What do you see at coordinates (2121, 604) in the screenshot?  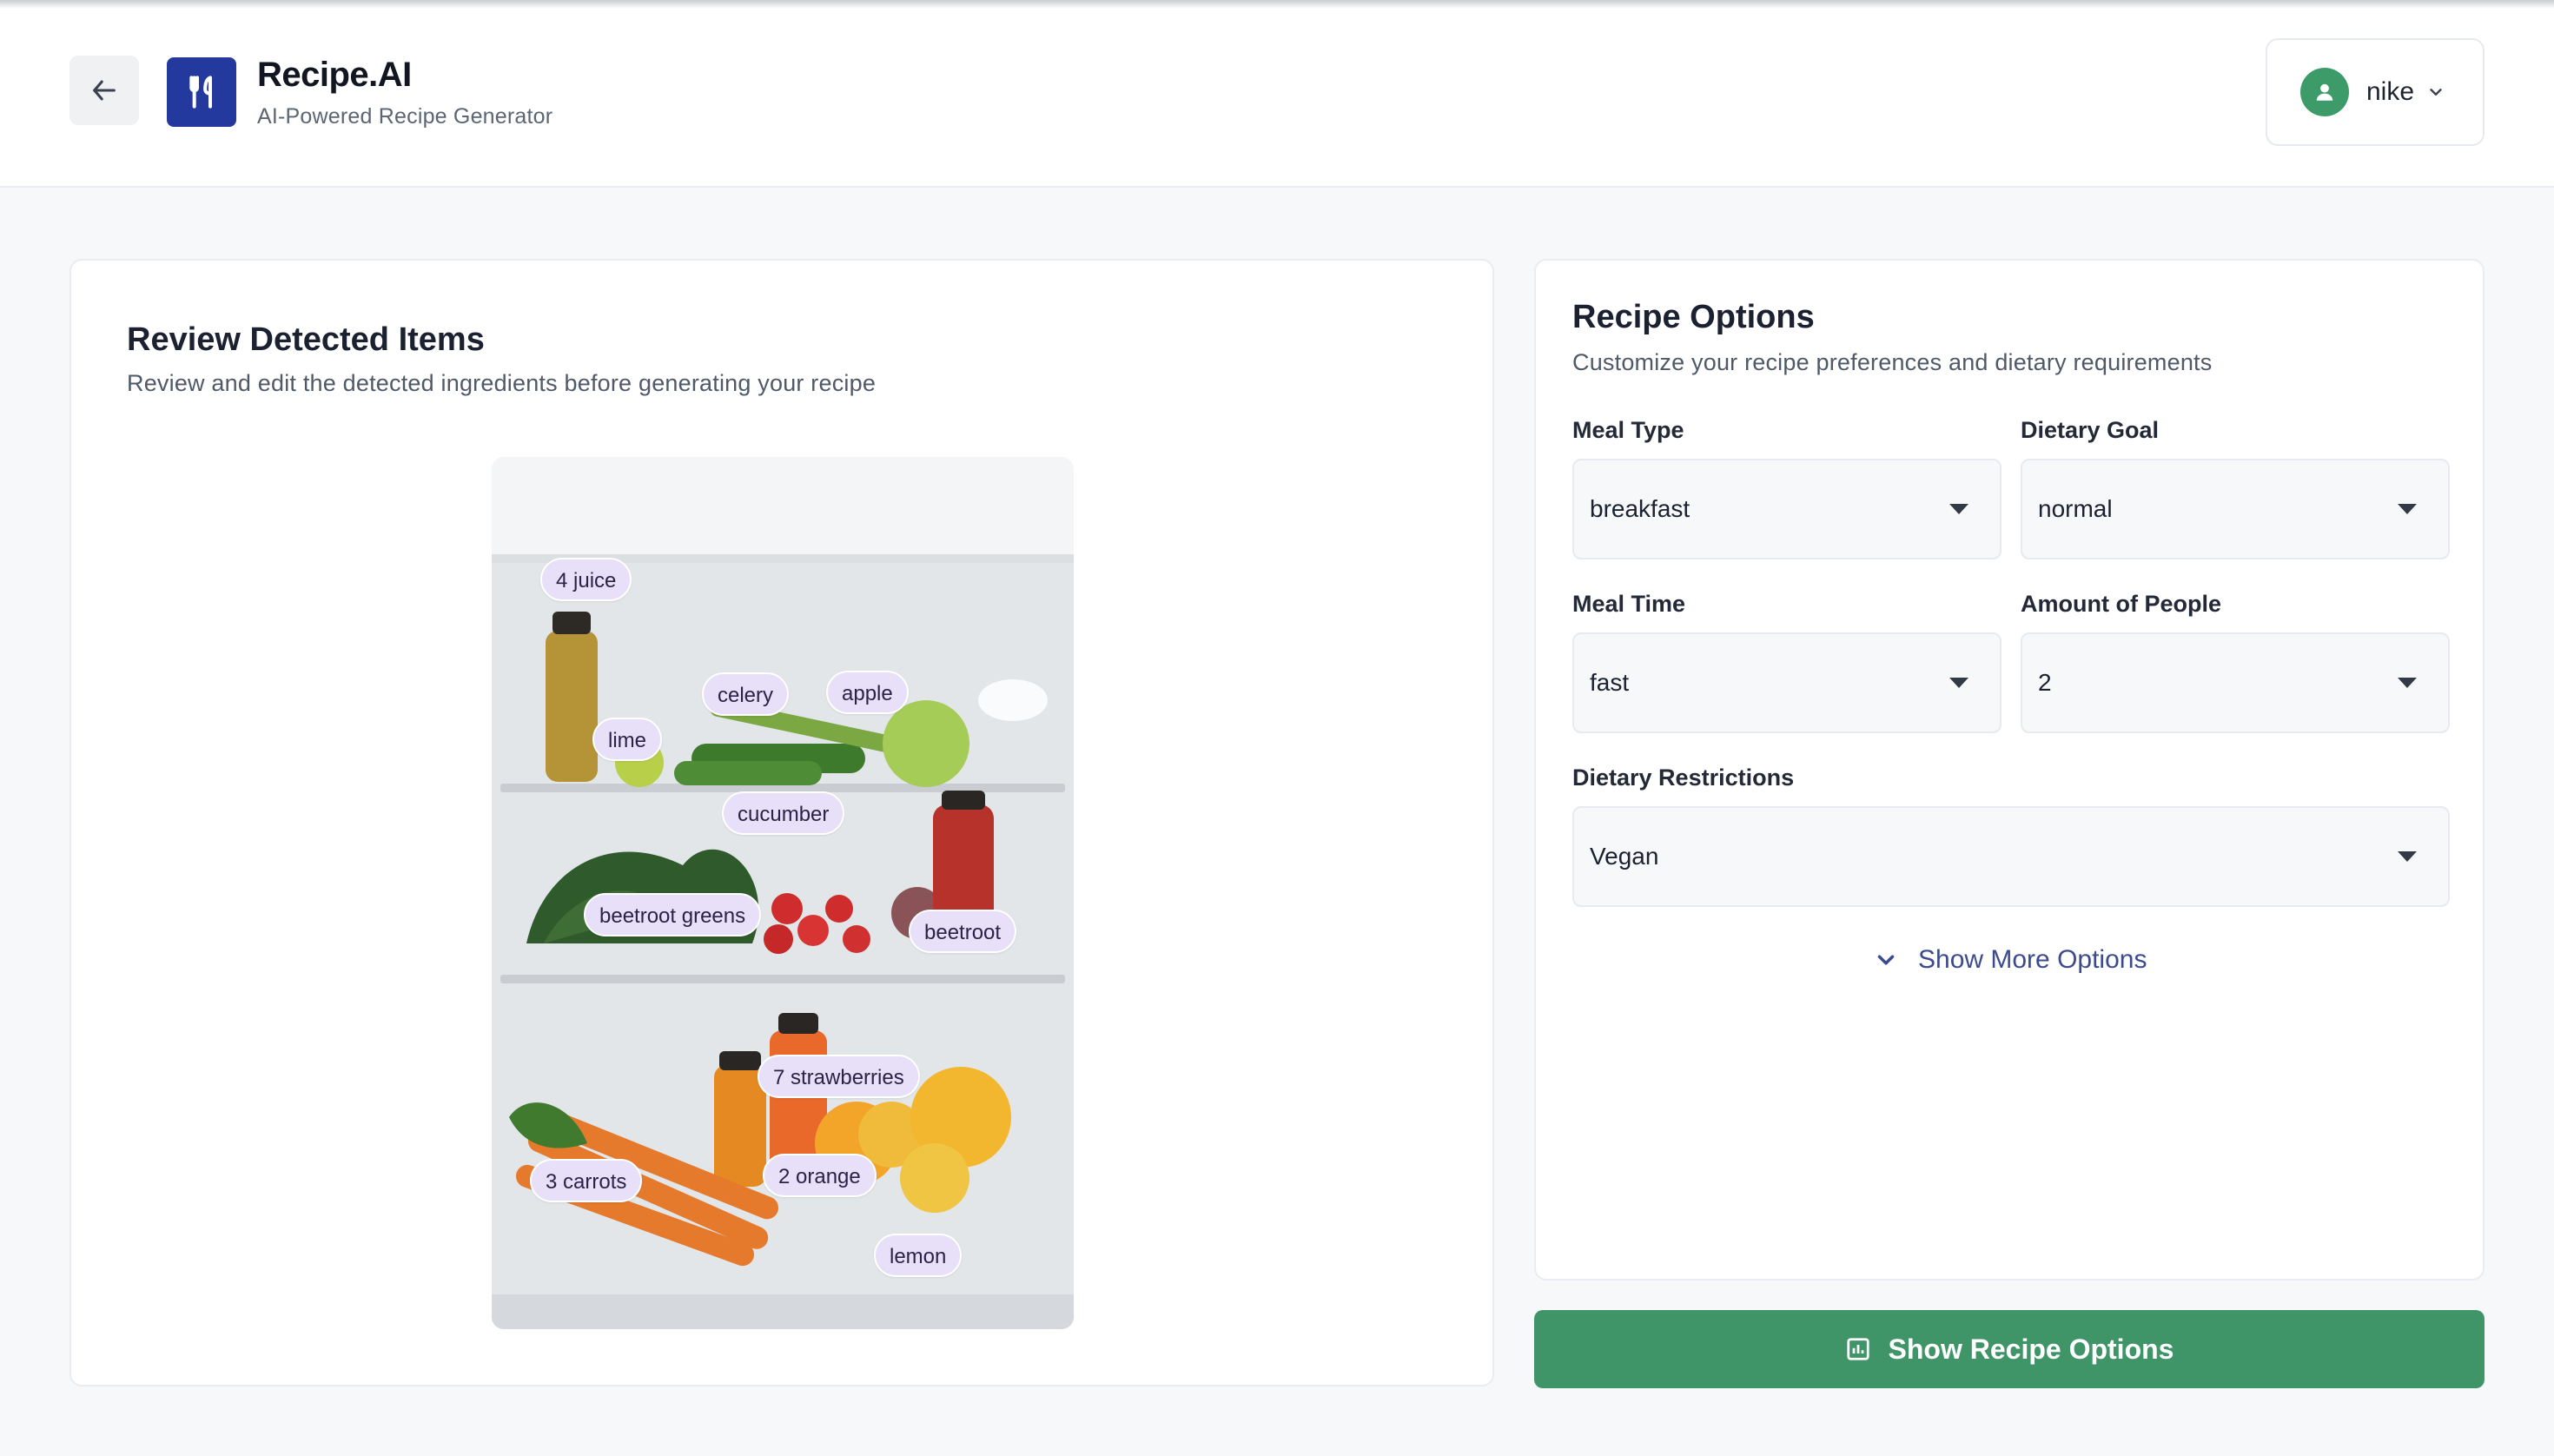 I see `people-label: Amount of People` at bounding box center [2121, 604].